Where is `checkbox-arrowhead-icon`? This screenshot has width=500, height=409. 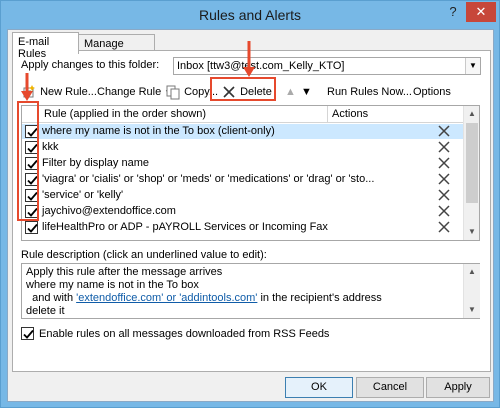
checkbox-arrowhead-icon is located at coordinates (27, 96).